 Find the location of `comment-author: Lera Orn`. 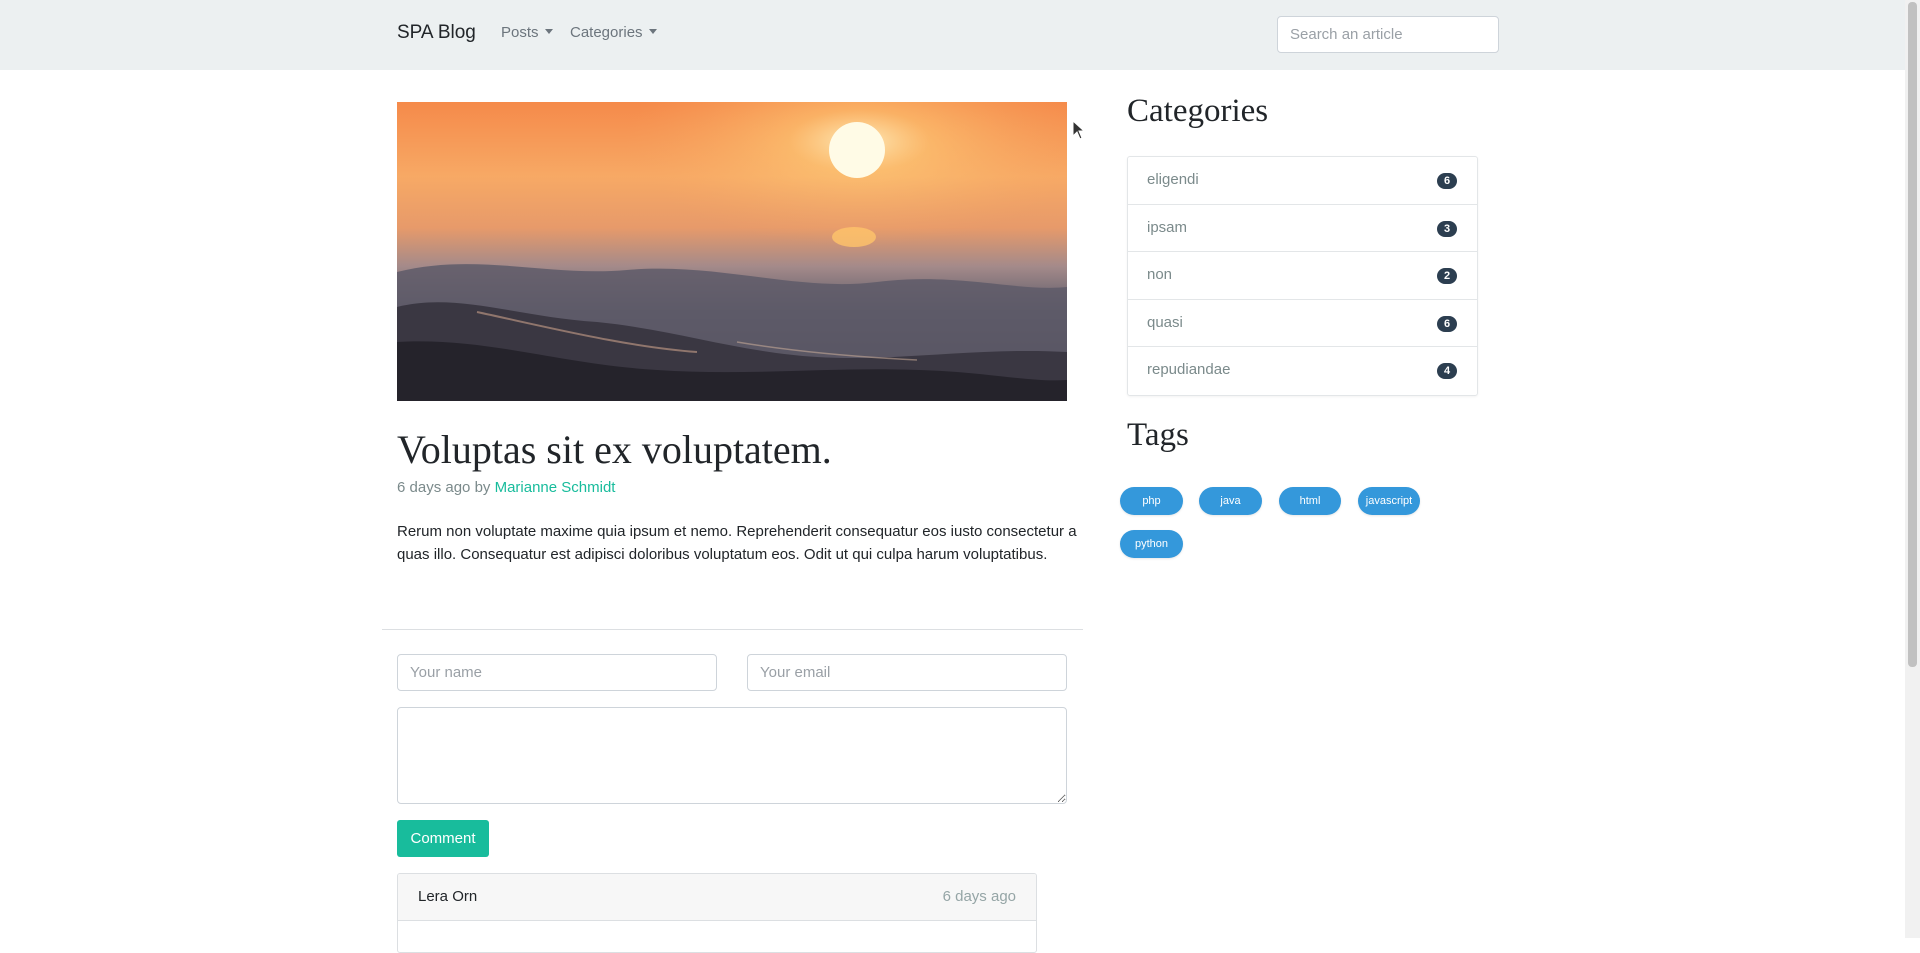

comment-author: Lera Orn is located at coordinates (448, 896).